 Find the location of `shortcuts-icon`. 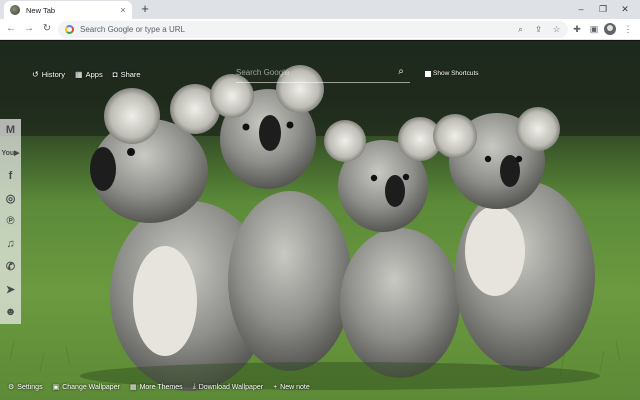

shortcuts-icon is located at coordinates (428, 73).